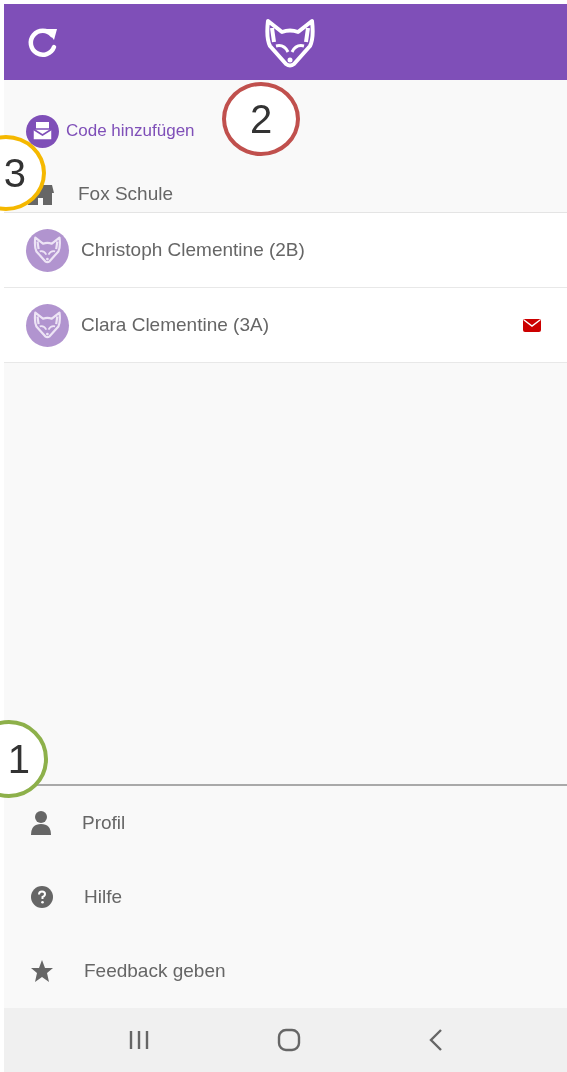 This screenshot has height=1072, width=567. I want to click on child-item: Christoph Clementine (2B), so click(285, 250).